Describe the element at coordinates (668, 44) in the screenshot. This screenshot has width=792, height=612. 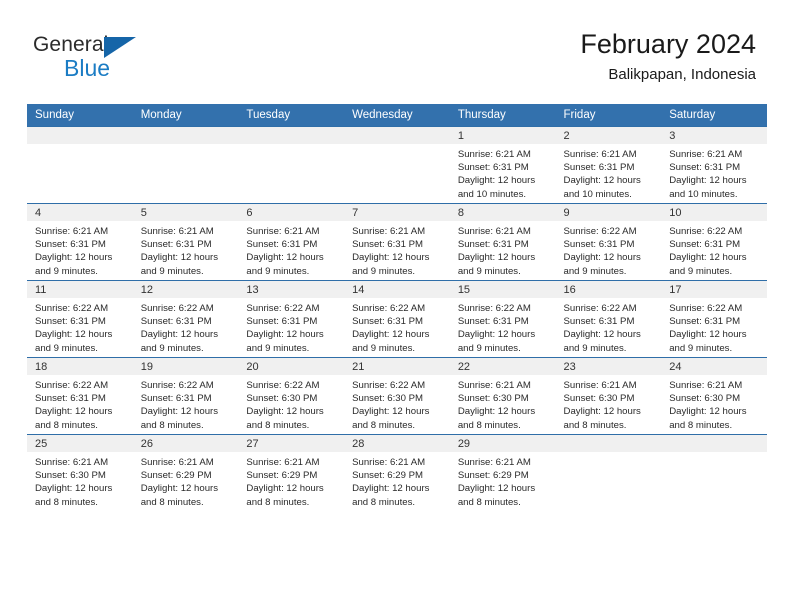
I see `page-title: February 2024` at that location.